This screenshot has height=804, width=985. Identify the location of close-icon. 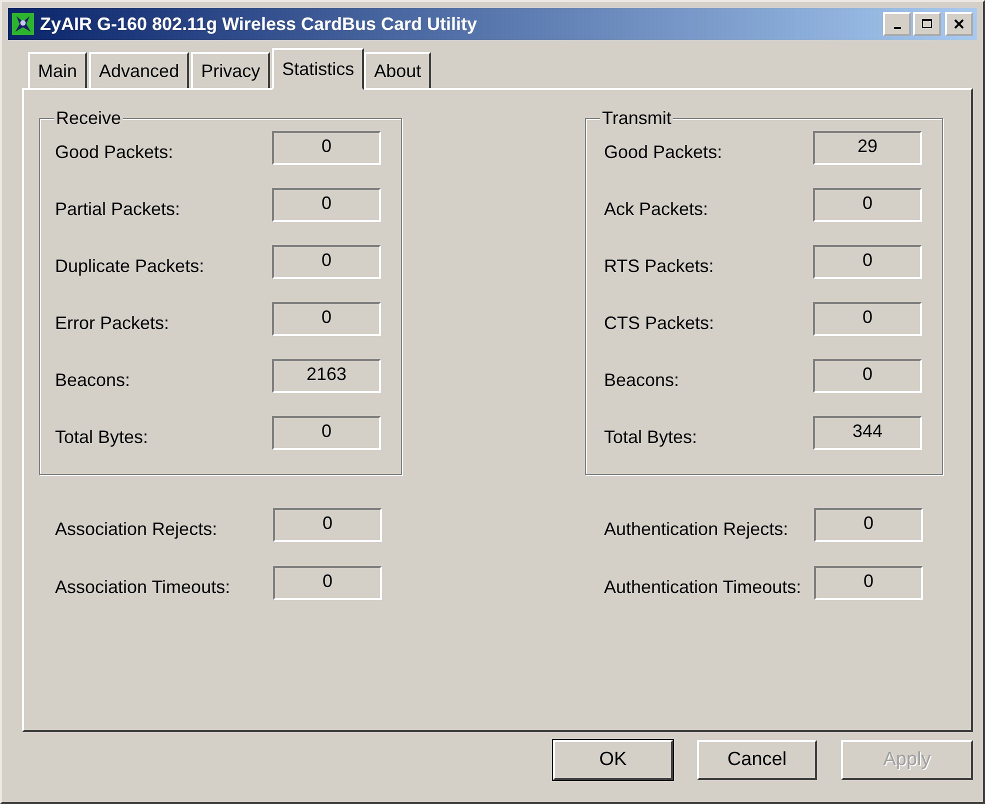
(959, 24).